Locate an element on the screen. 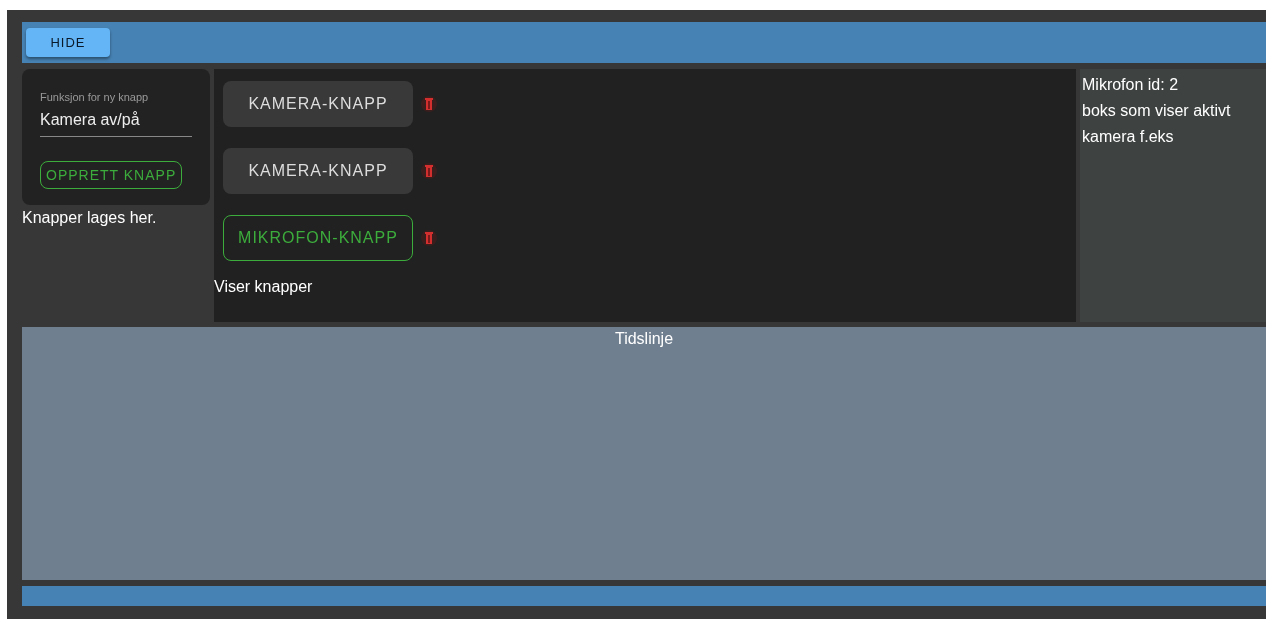 Image resolution: width=1266 pixels, height=619 pixels. info-text: kamera f.eks is located at coordinates (1128, 137).